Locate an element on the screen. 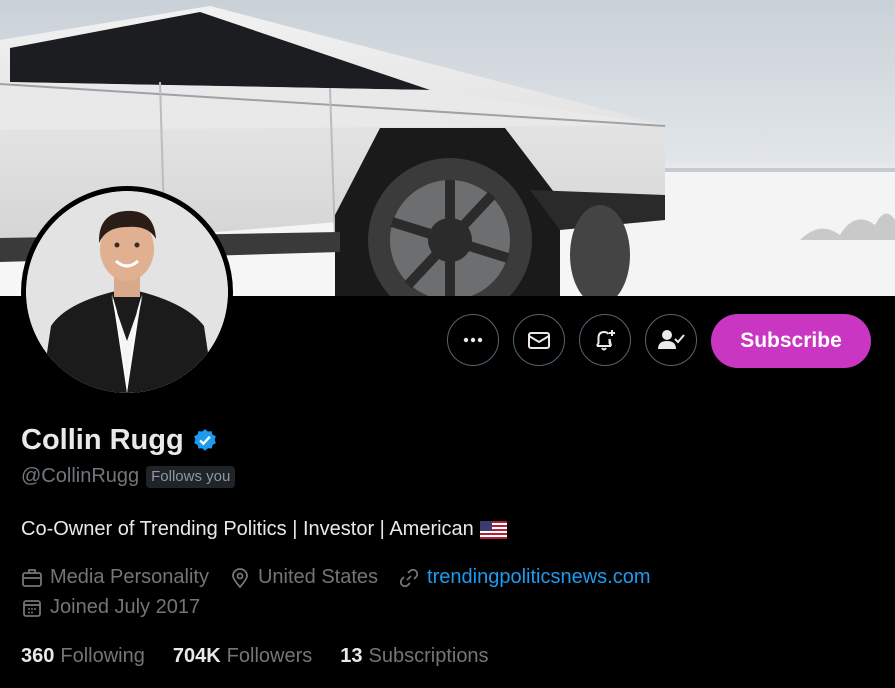 This screenshot has height=688, width=895. display-name: Collin Rugg is located at coordinates (119, 440).